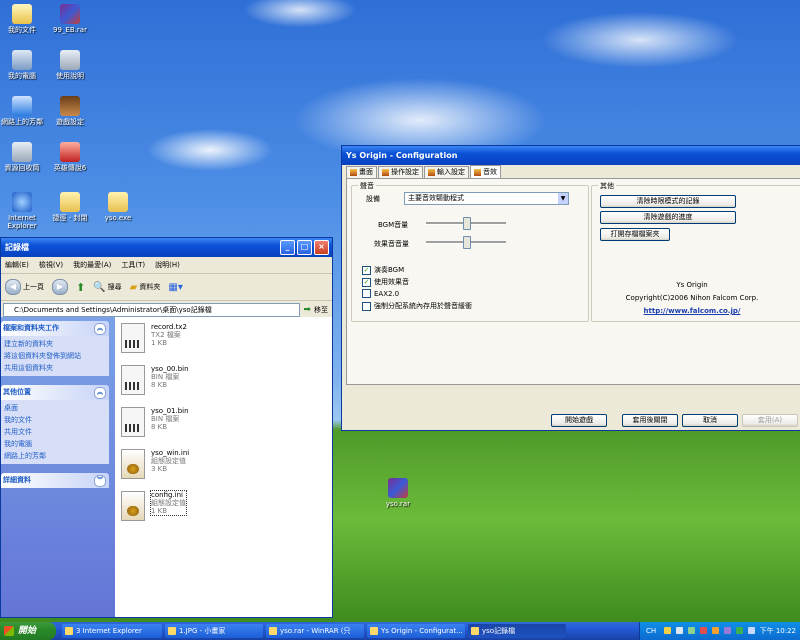 This screenshot has height=640, width=800. What do you see at coordinates (70, 157) in the screenshot?
I see `eiyuu-densetsu-icon: 英雄傳說6` at bounding box center [70, 157].